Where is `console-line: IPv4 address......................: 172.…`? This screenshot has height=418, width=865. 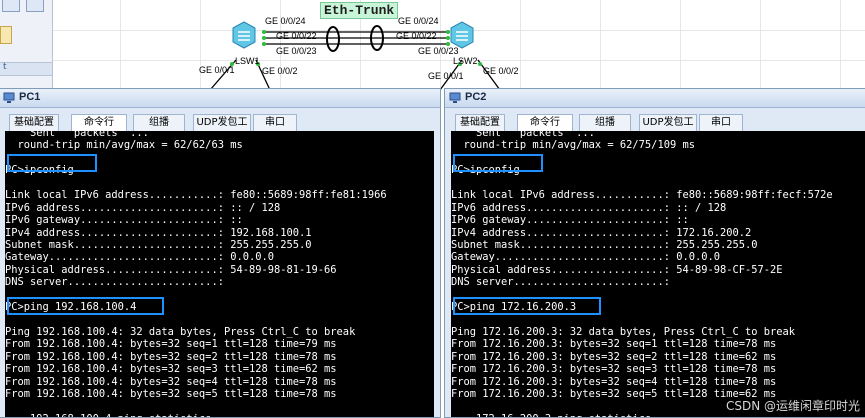 console-line: IPv4 address......................: 172.… is located at coordinates (601, 232).